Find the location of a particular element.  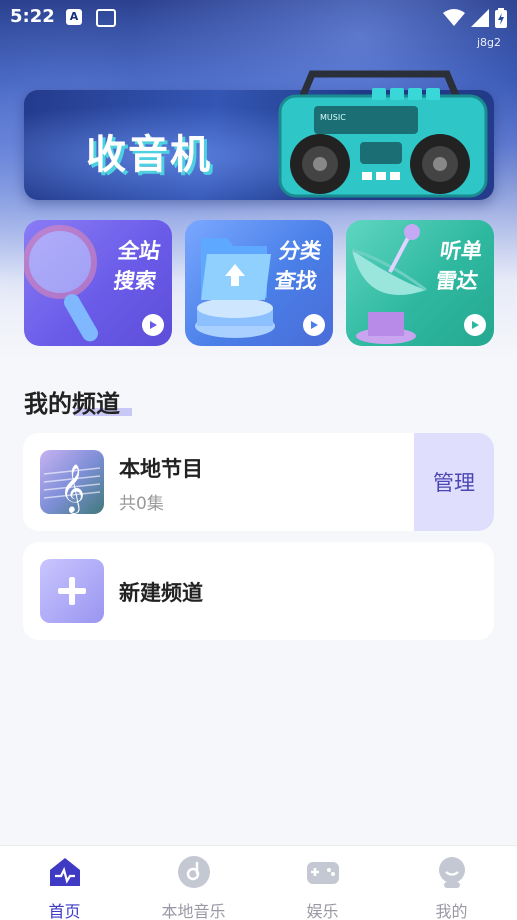

new-channel-card: 新建频道 is located at coordinates (258, 591).